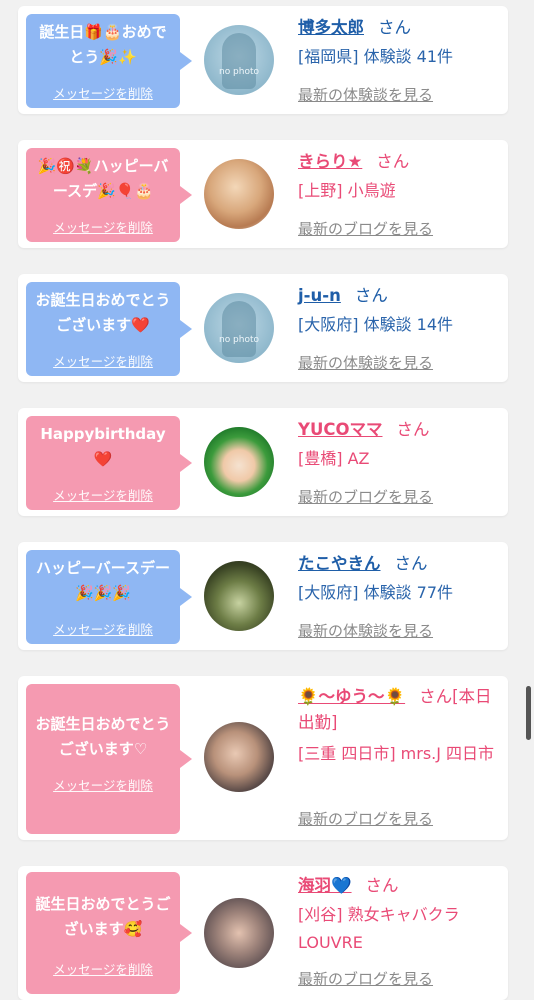 This screenshot has width=534, height=1000. I want to click on user-name-link: 海羽💙, so click(325, 885).